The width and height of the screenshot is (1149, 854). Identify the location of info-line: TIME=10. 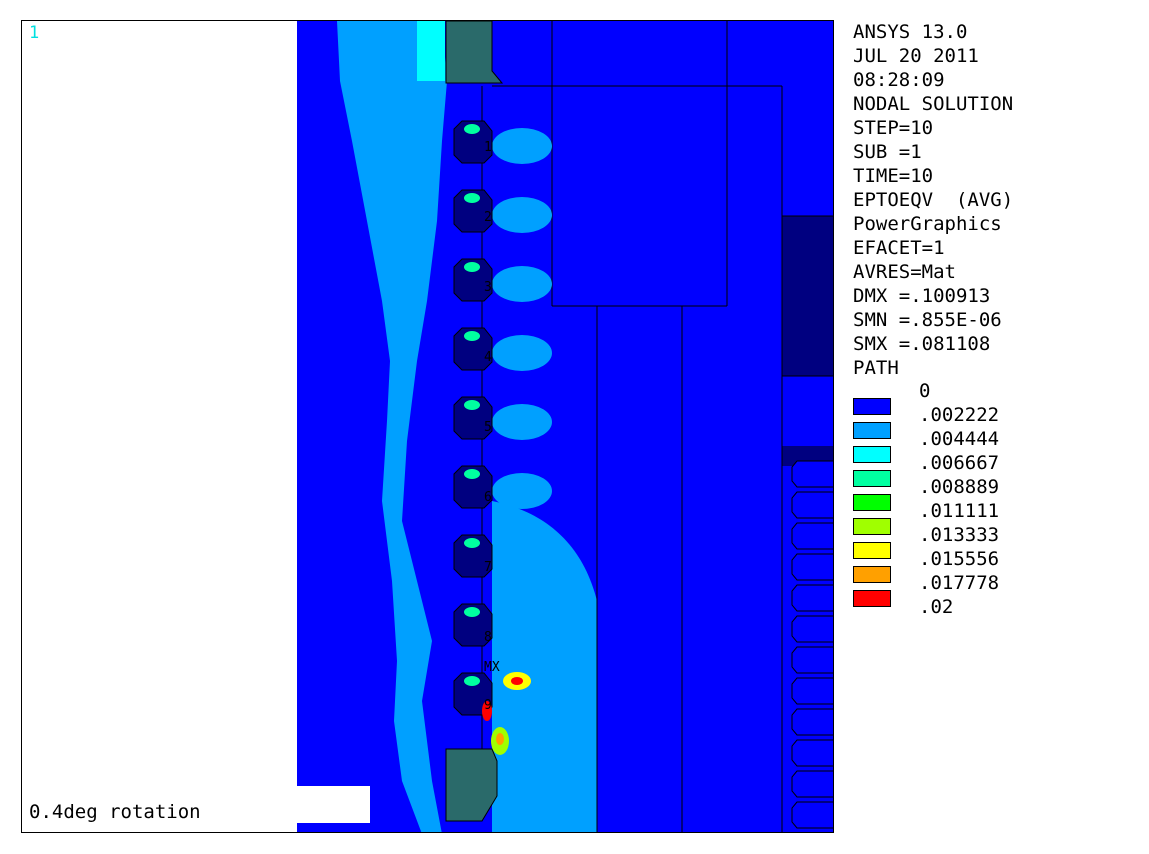
(893, 176).